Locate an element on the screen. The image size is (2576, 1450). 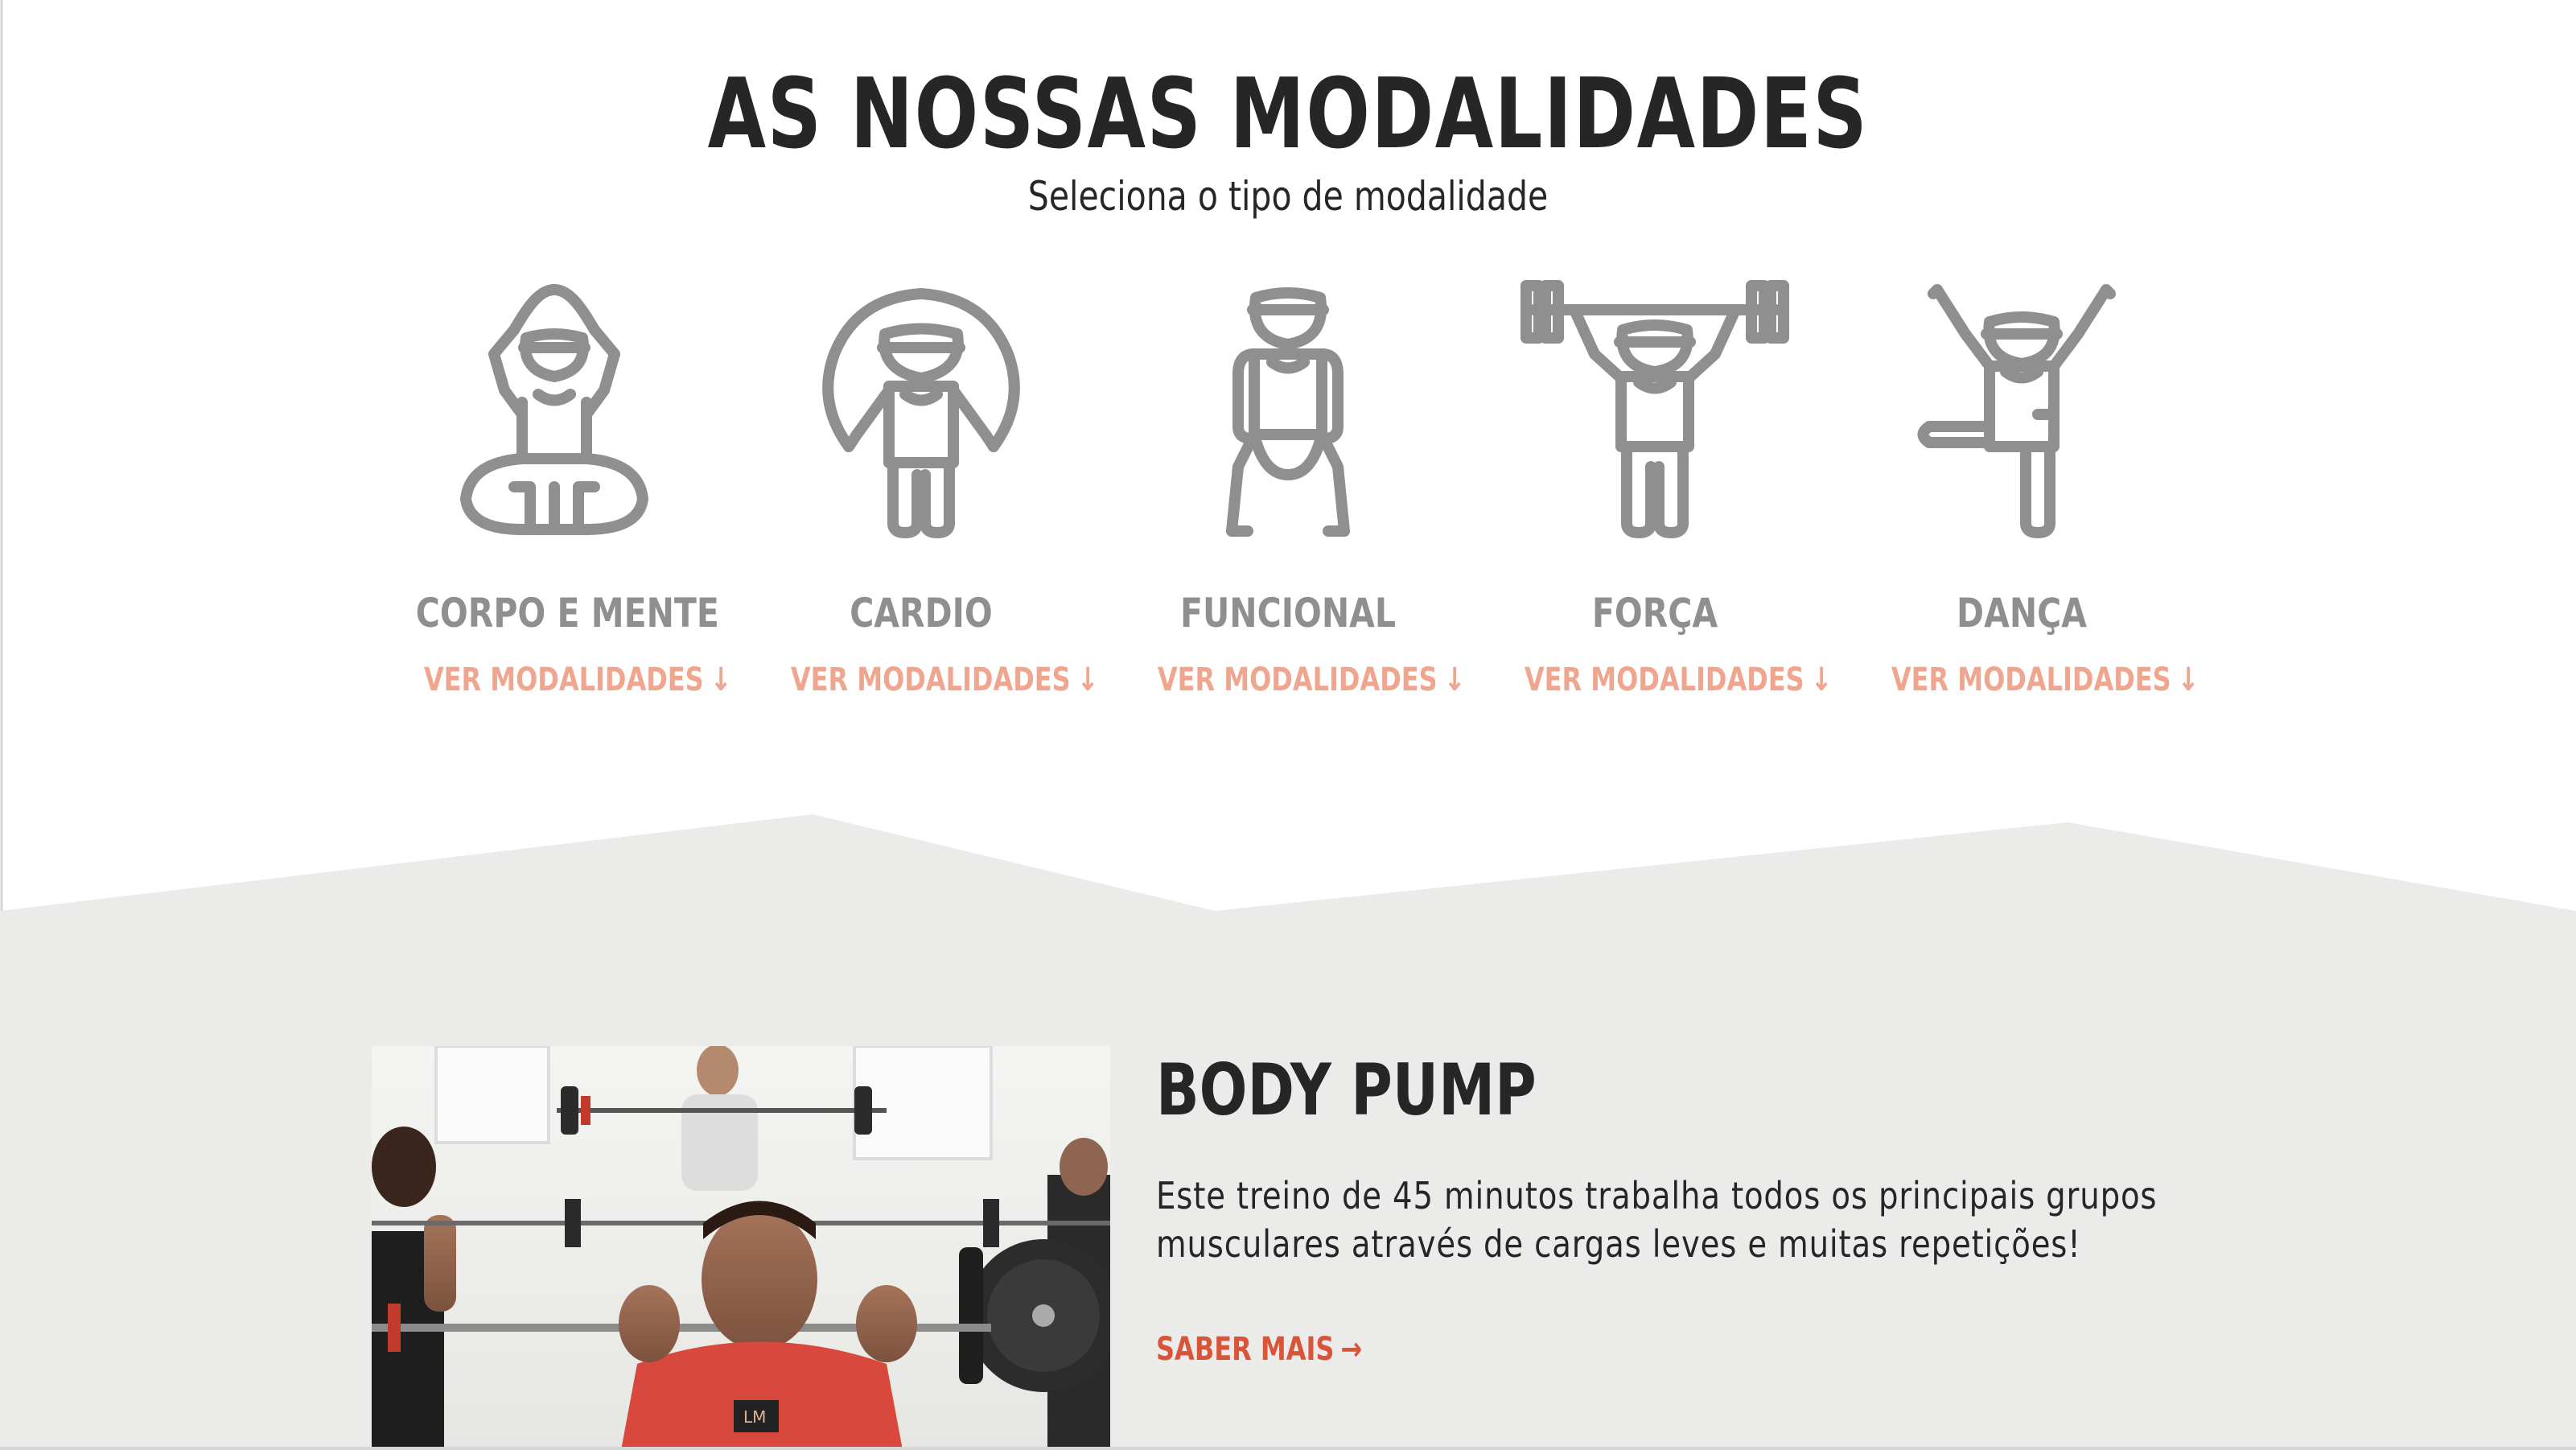
category-name: DANÇA is located at coordinates (2022, 613).